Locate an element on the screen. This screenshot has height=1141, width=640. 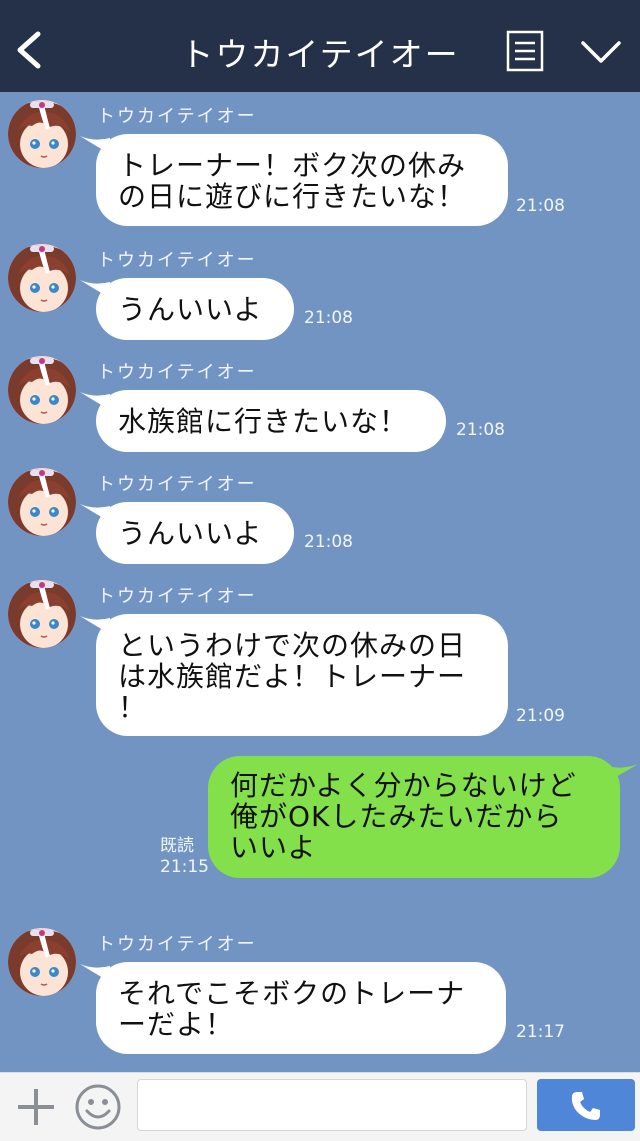
chat-title: トウカイテイオー is located at coordinates (320, 54).